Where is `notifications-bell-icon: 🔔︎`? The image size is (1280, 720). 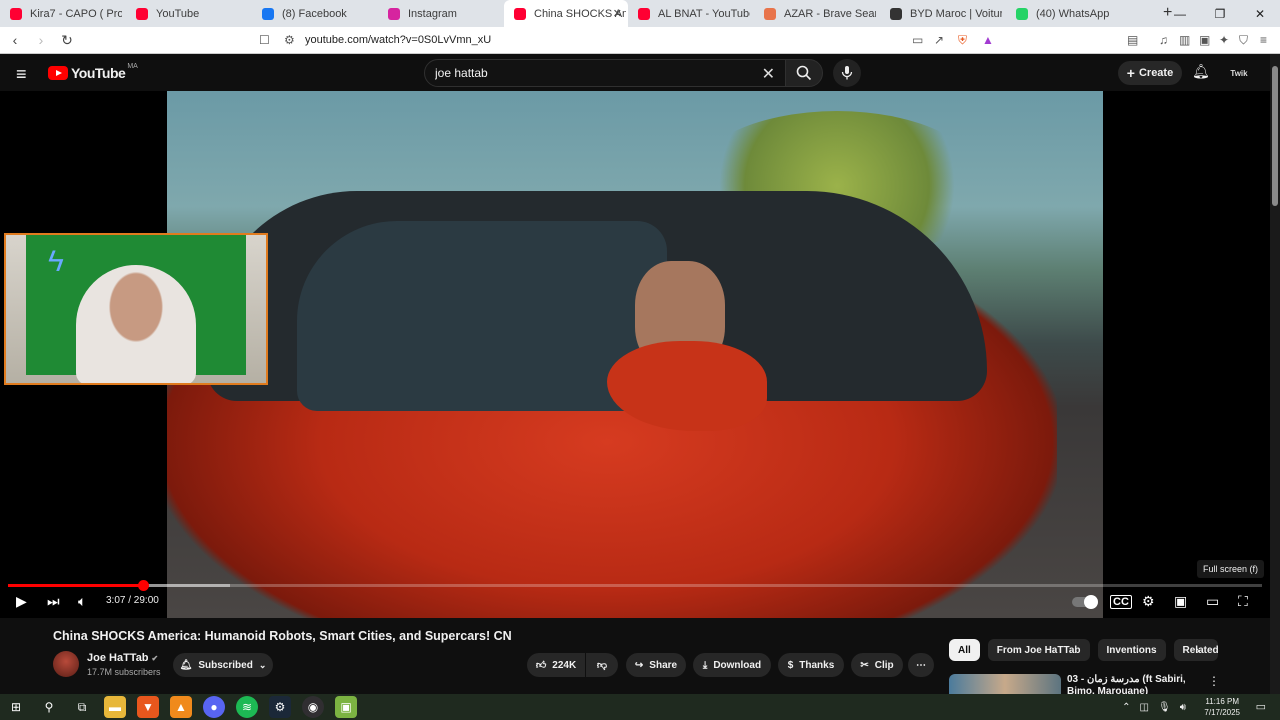
notifications-bell-icon: 🔔︎ is located at coordinates (1201, 71).